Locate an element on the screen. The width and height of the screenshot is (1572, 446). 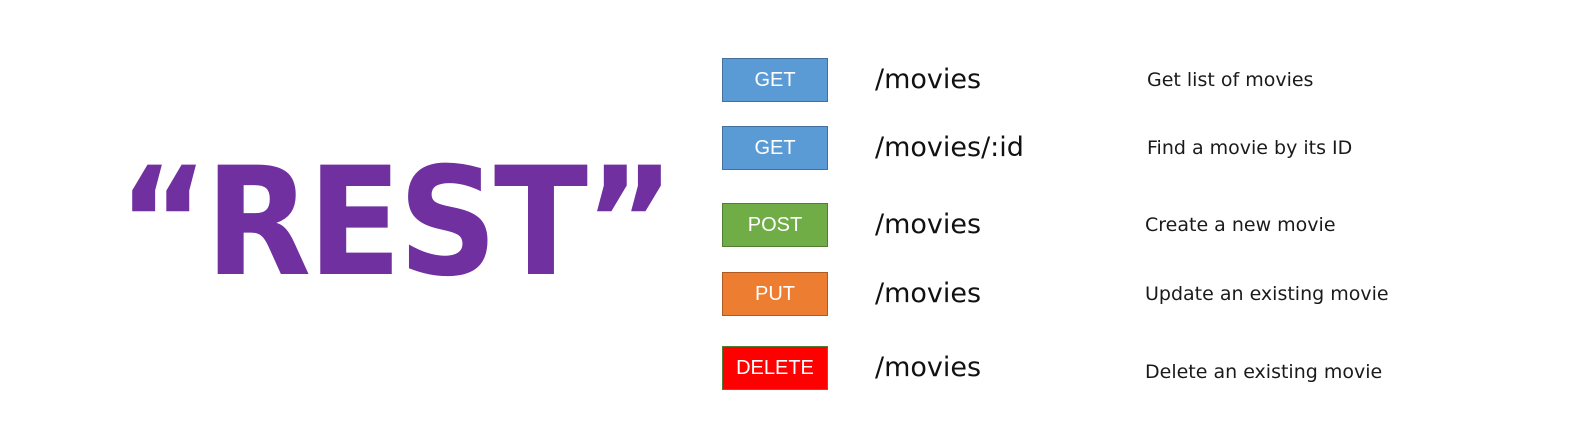
route-description: Find a movie by its ID is located at coordinates (1250, 148).